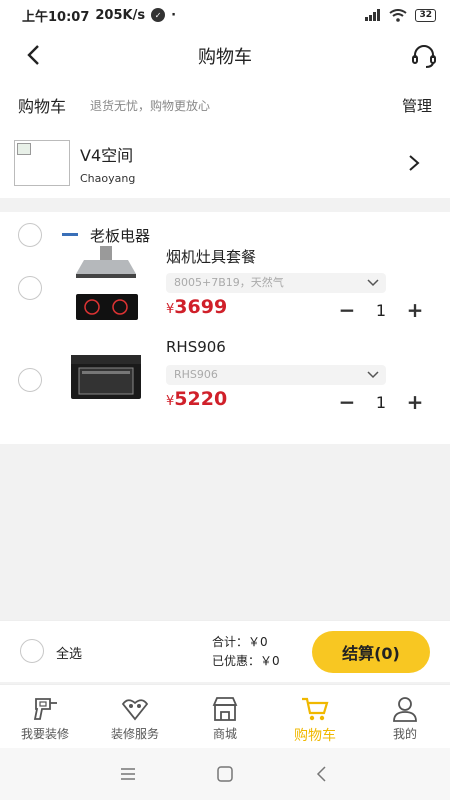 This screenshot has width=450, height=800. What do you see at coordinates (405, 709) in the screenshot?
I see `profile-icon` at bounding box center [405, 709].